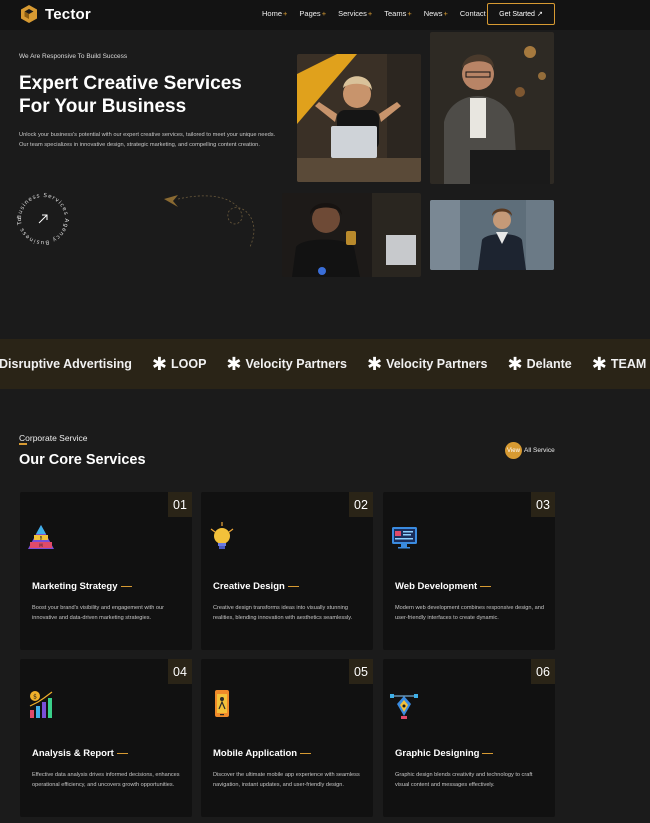 The height and width of the screenshot is (823, 650). What do you see at coordinates (517, 14) in the screenshot?
I see `get-started-label: Get Started` at bounding box center [517, 14].